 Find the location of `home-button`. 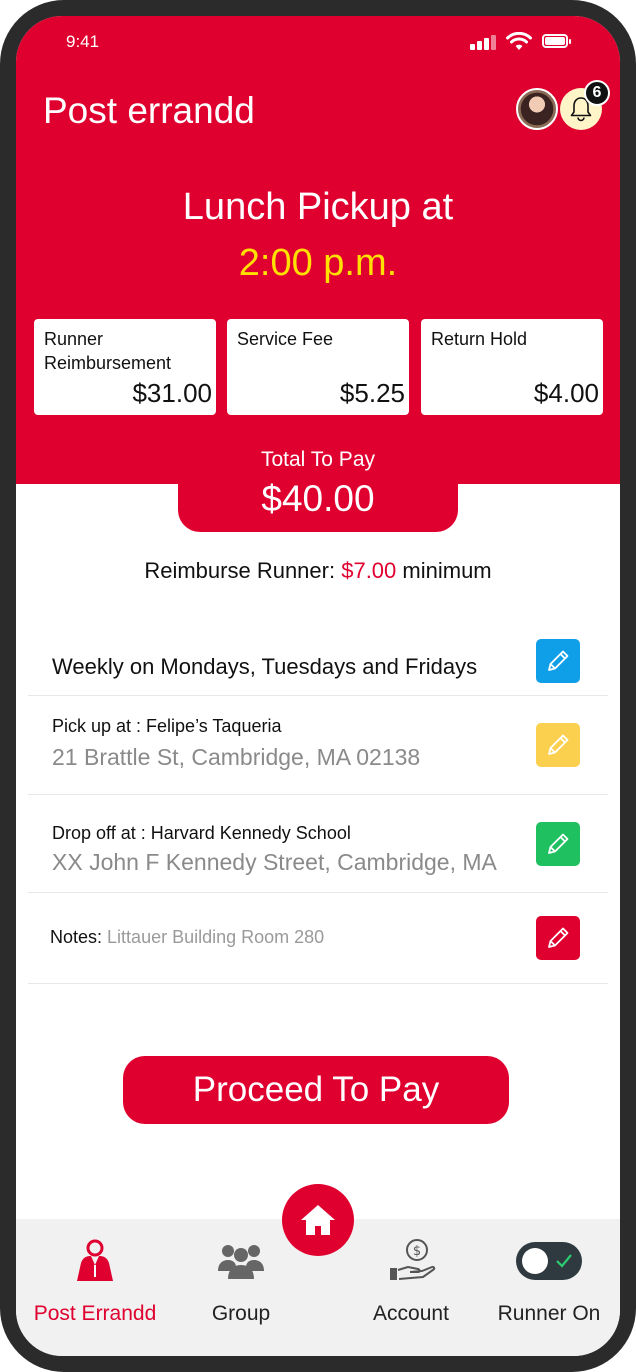

home-button is located at coordinates (318, 1220).